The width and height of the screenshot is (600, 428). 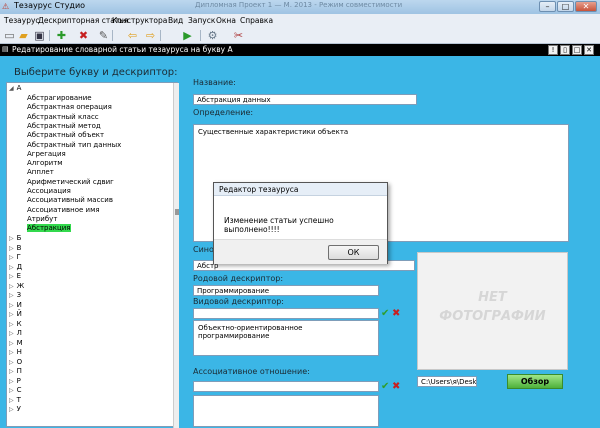 What do you see at coordinates (286, 290) in the screenshot?
I see `generic-descriptor-input: Программирование` at bounding box center [286, 290].